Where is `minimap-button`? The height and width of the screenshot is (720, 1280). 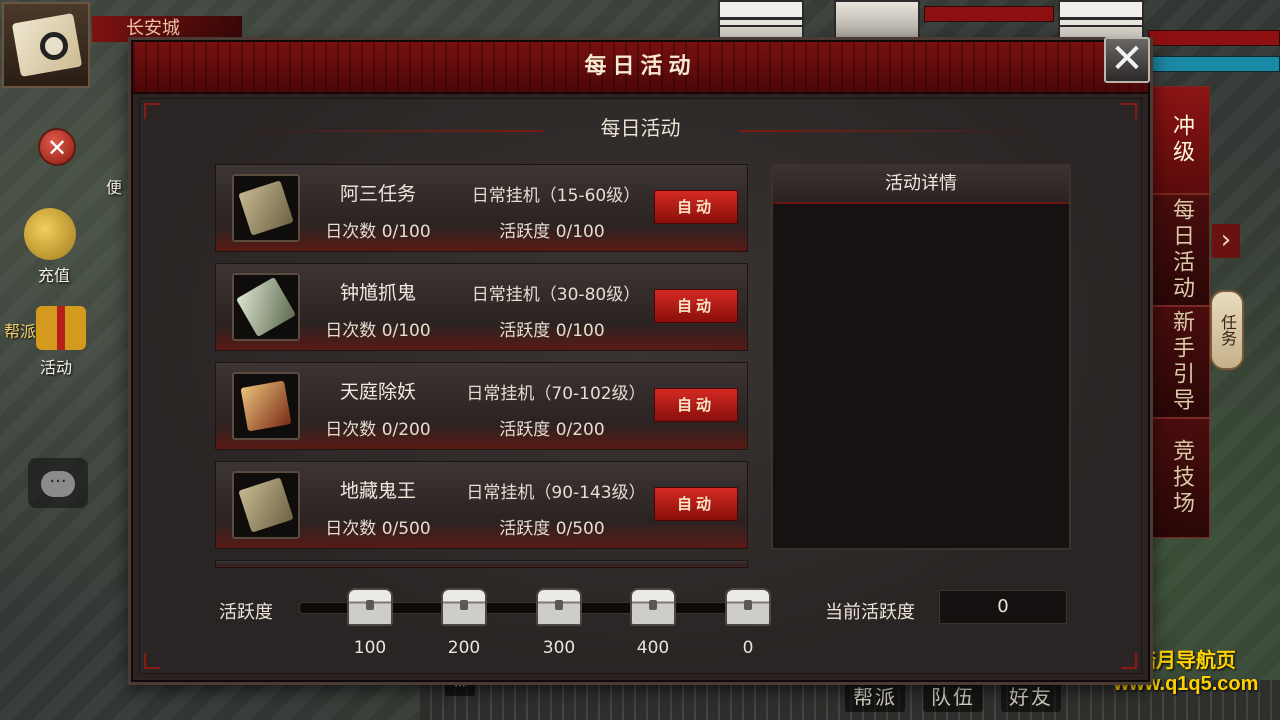 minimap-button is located at coordinates (46, 45).